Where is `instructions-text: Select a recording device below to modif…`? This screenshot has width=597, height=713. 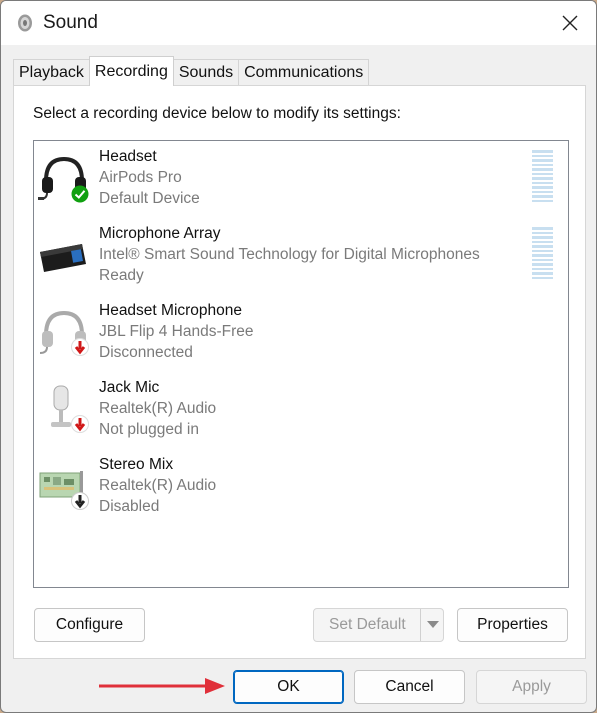
instructions-text: Select a recording device below to modif… is located at coordinates (217, 113).